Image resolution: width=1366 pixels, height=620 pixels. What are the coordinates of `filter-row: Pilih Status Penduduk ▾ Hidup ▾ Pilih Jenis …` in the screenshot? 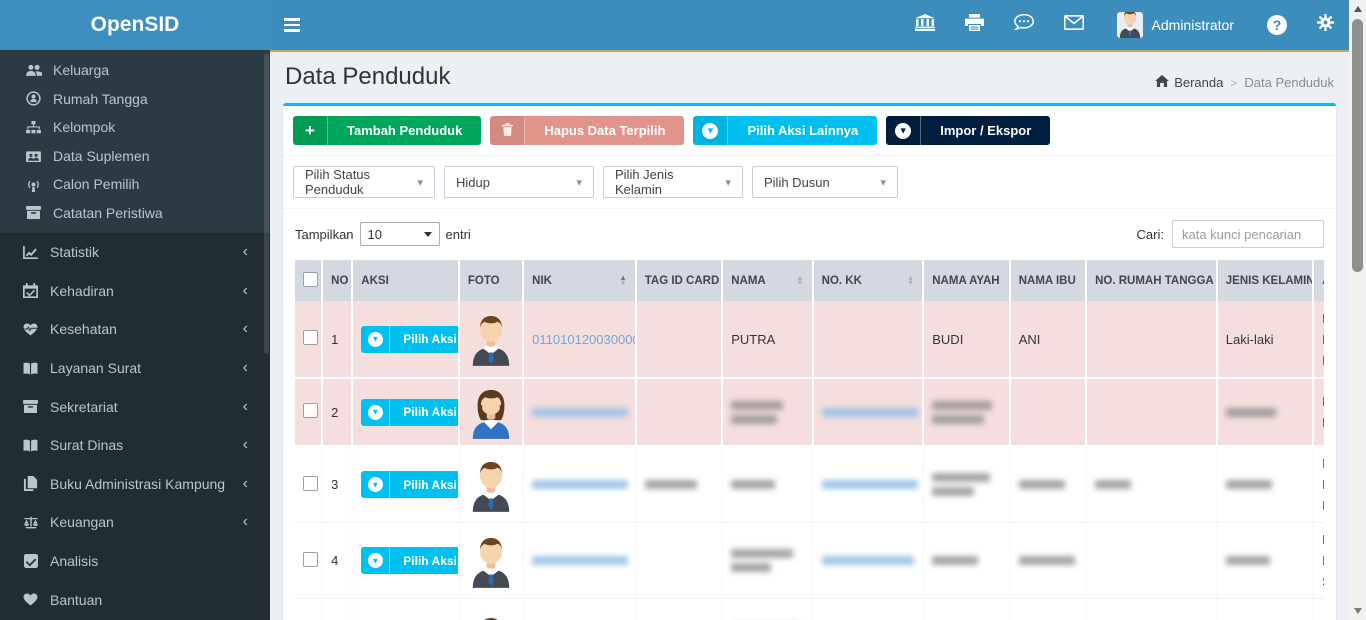 It's located at (809, 182).